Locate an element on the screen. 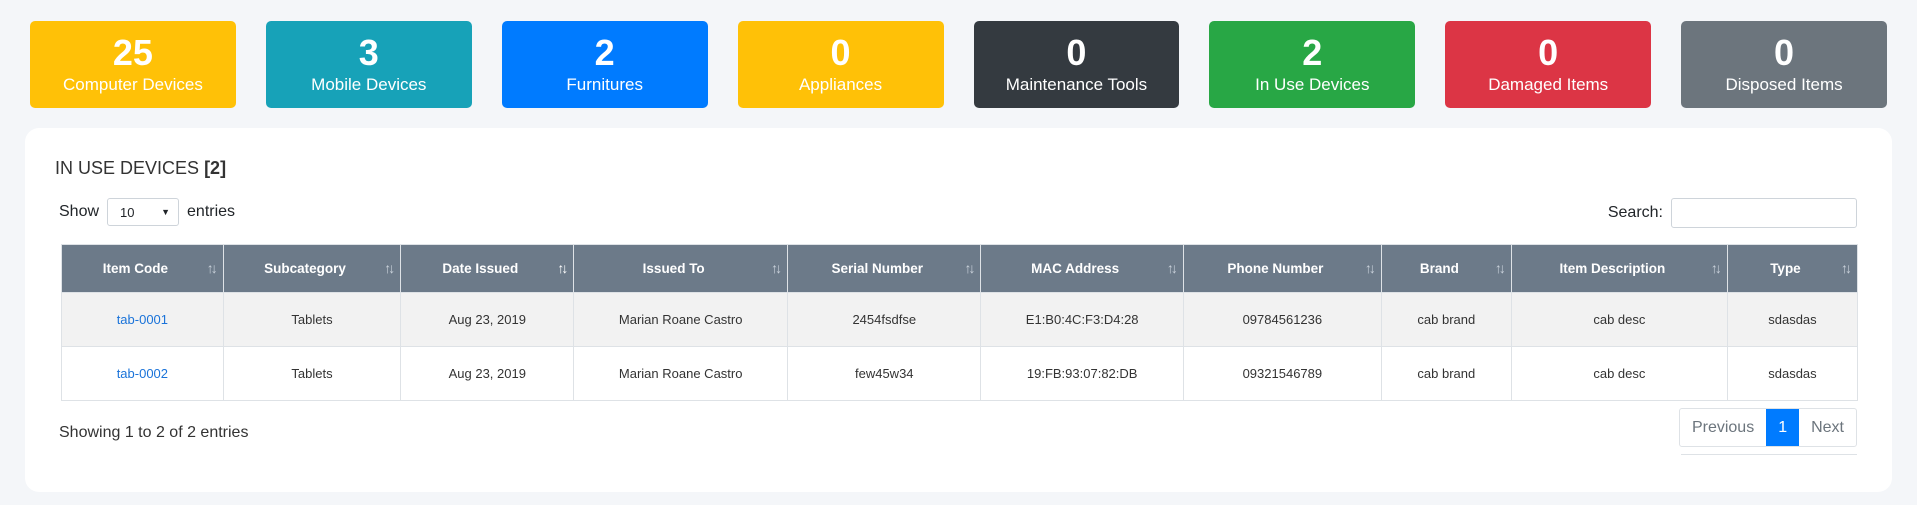 Image resolution: width=1917 pixels, height=505 pixels. page-button-current: 1 is located at coordinates (1783, 427).